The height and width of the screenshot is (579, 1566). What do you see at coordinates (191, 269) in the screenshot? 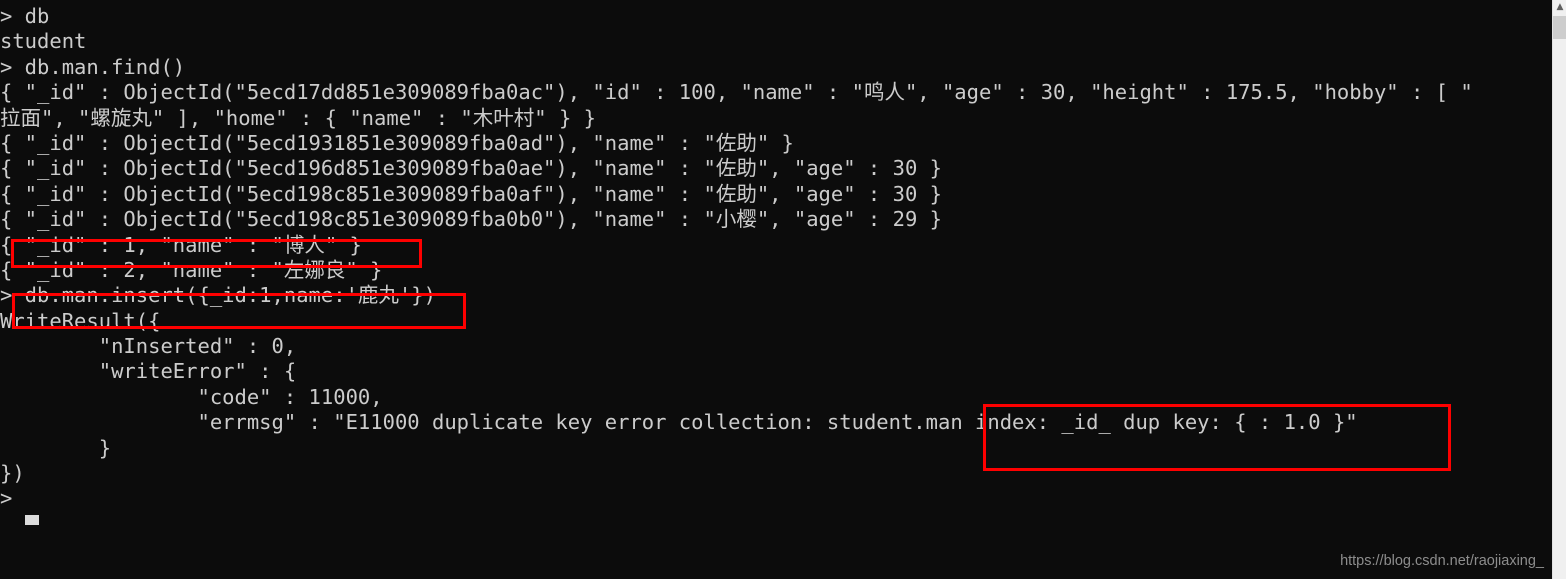
I see `terminal-line: { "_id" : 2, "name" : "左娜良" }` at bounding box center [191, 269].